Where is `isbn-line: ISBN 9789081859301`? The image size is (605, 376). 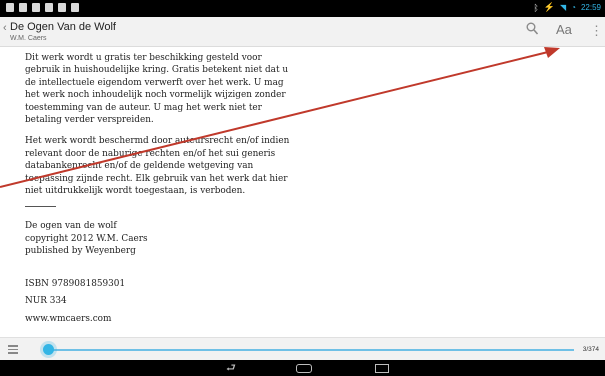
isbn-line: ISBN 9789081859301 is located at coordinates (75, 283).